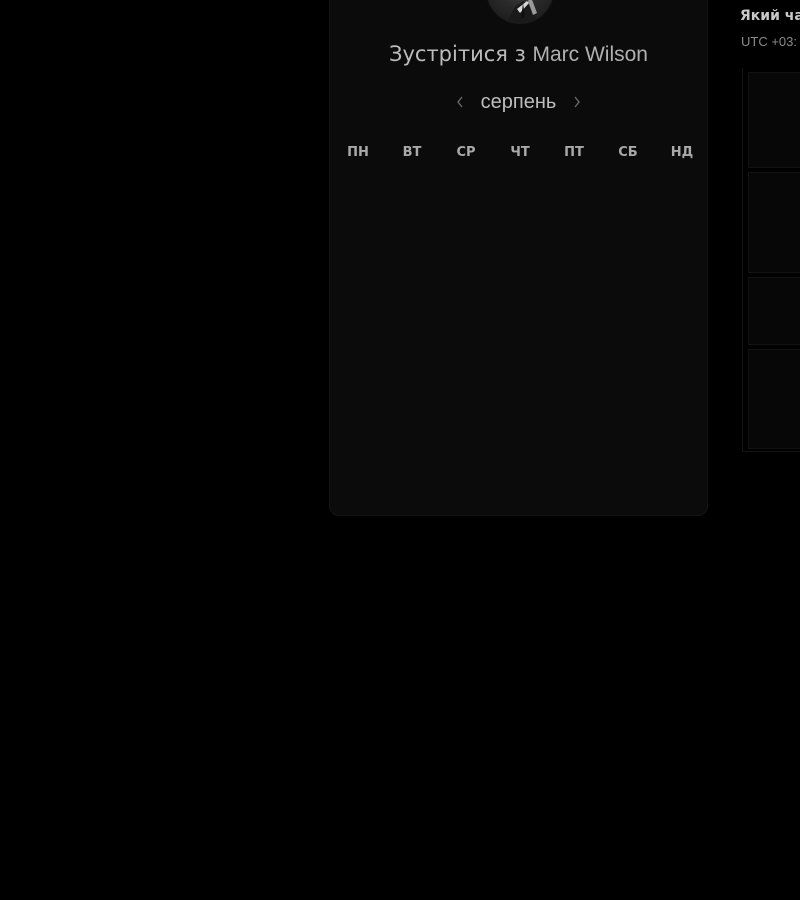 This screenshot has width=800, height=900. I want to click on booking-title: Зустрітися з Marc Wilson, so click(518, 54).